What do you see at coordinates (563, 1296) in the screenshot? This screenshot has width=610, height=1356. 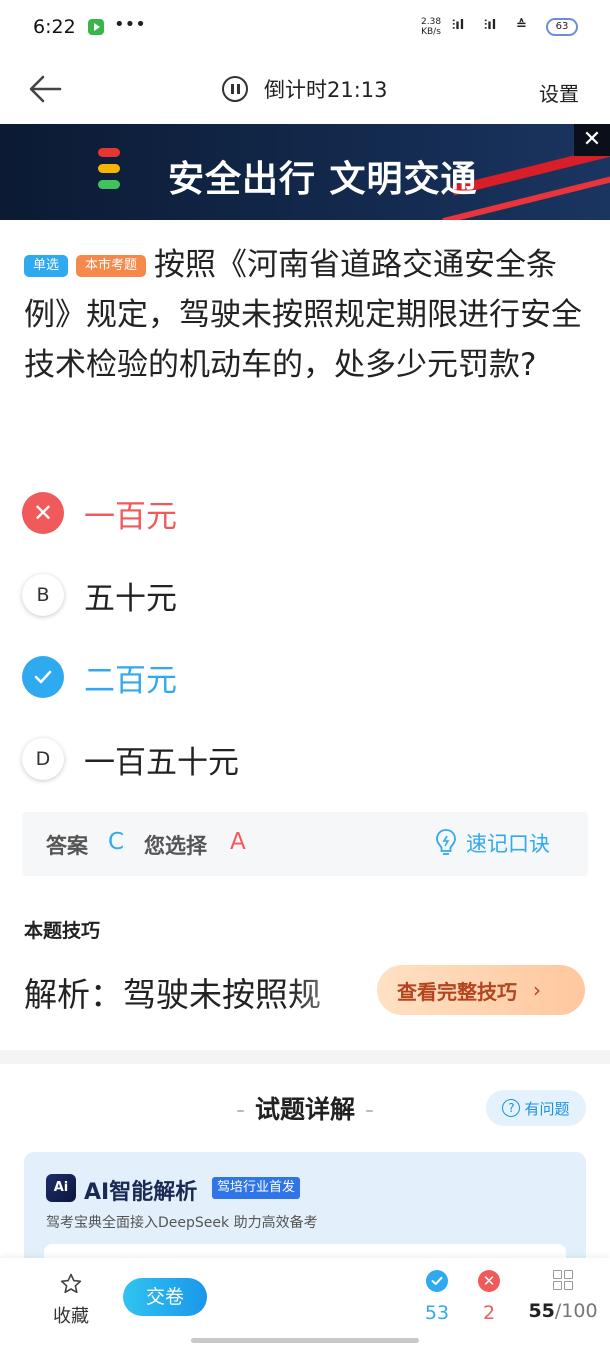 I see `question-progress: 55/100` at bounding box center [563, 1296].